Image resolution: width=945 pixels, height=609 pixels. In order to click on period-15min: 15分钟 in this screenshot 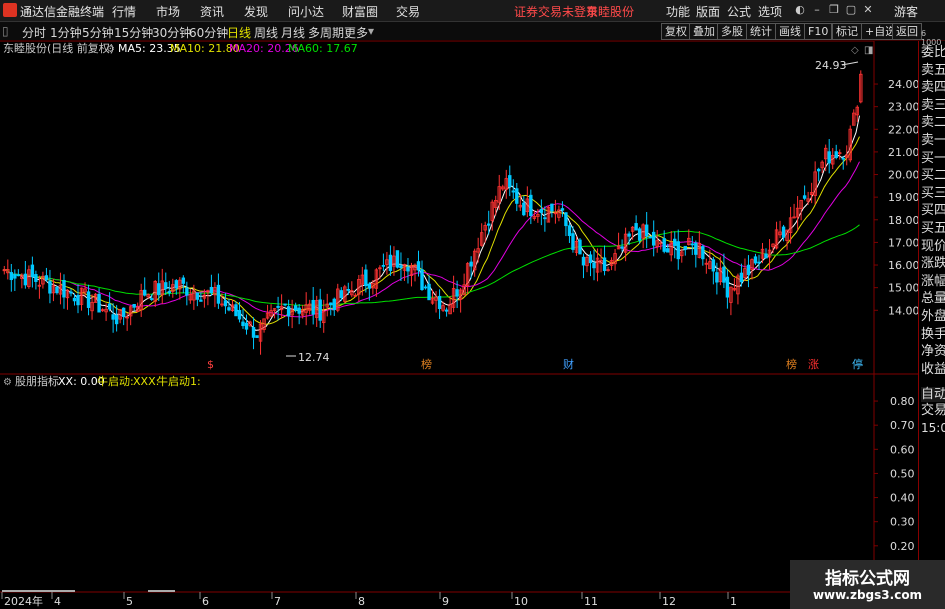, I will do `click(133, 32)`.